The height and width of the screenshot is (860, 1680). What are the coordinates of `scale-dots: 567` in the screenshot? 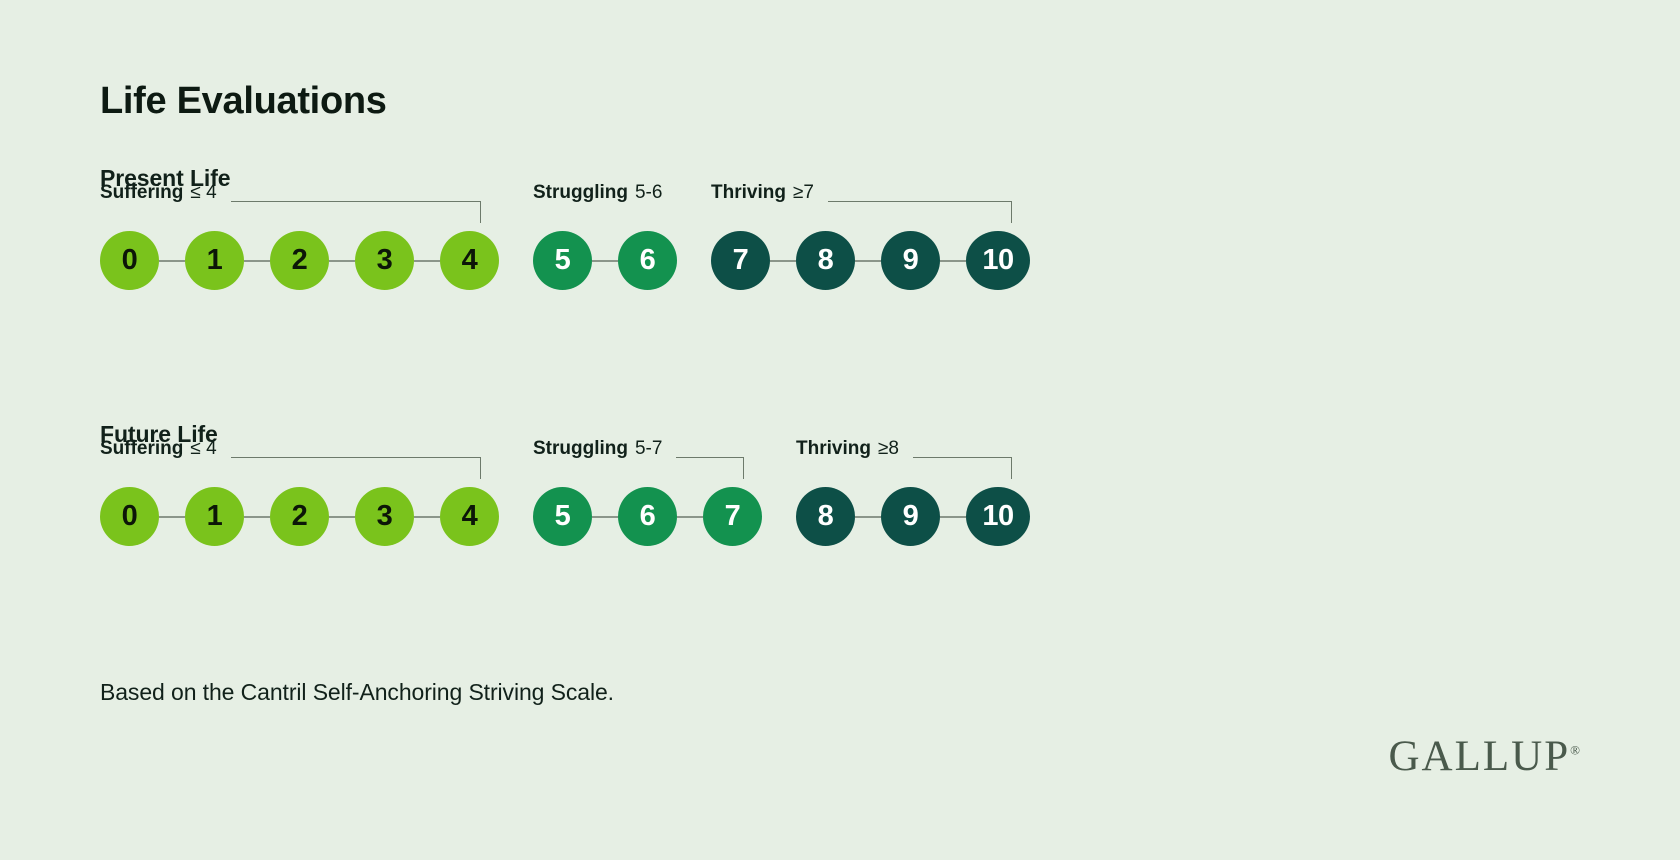 It's located at (647, 516).